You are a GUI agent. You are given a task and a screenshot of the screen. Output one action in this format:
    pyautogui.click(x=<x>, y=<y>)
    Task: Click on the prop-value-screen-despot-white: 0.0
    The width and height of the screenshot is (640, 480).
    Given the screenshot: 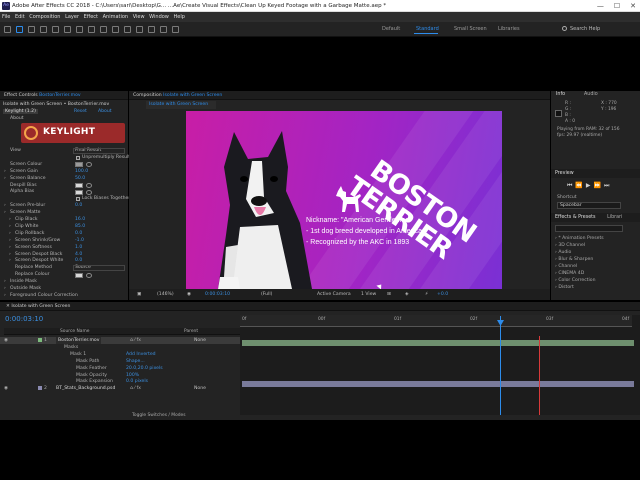 What is the action you would take?
    pyautogui.click(x=78, y=260)
    